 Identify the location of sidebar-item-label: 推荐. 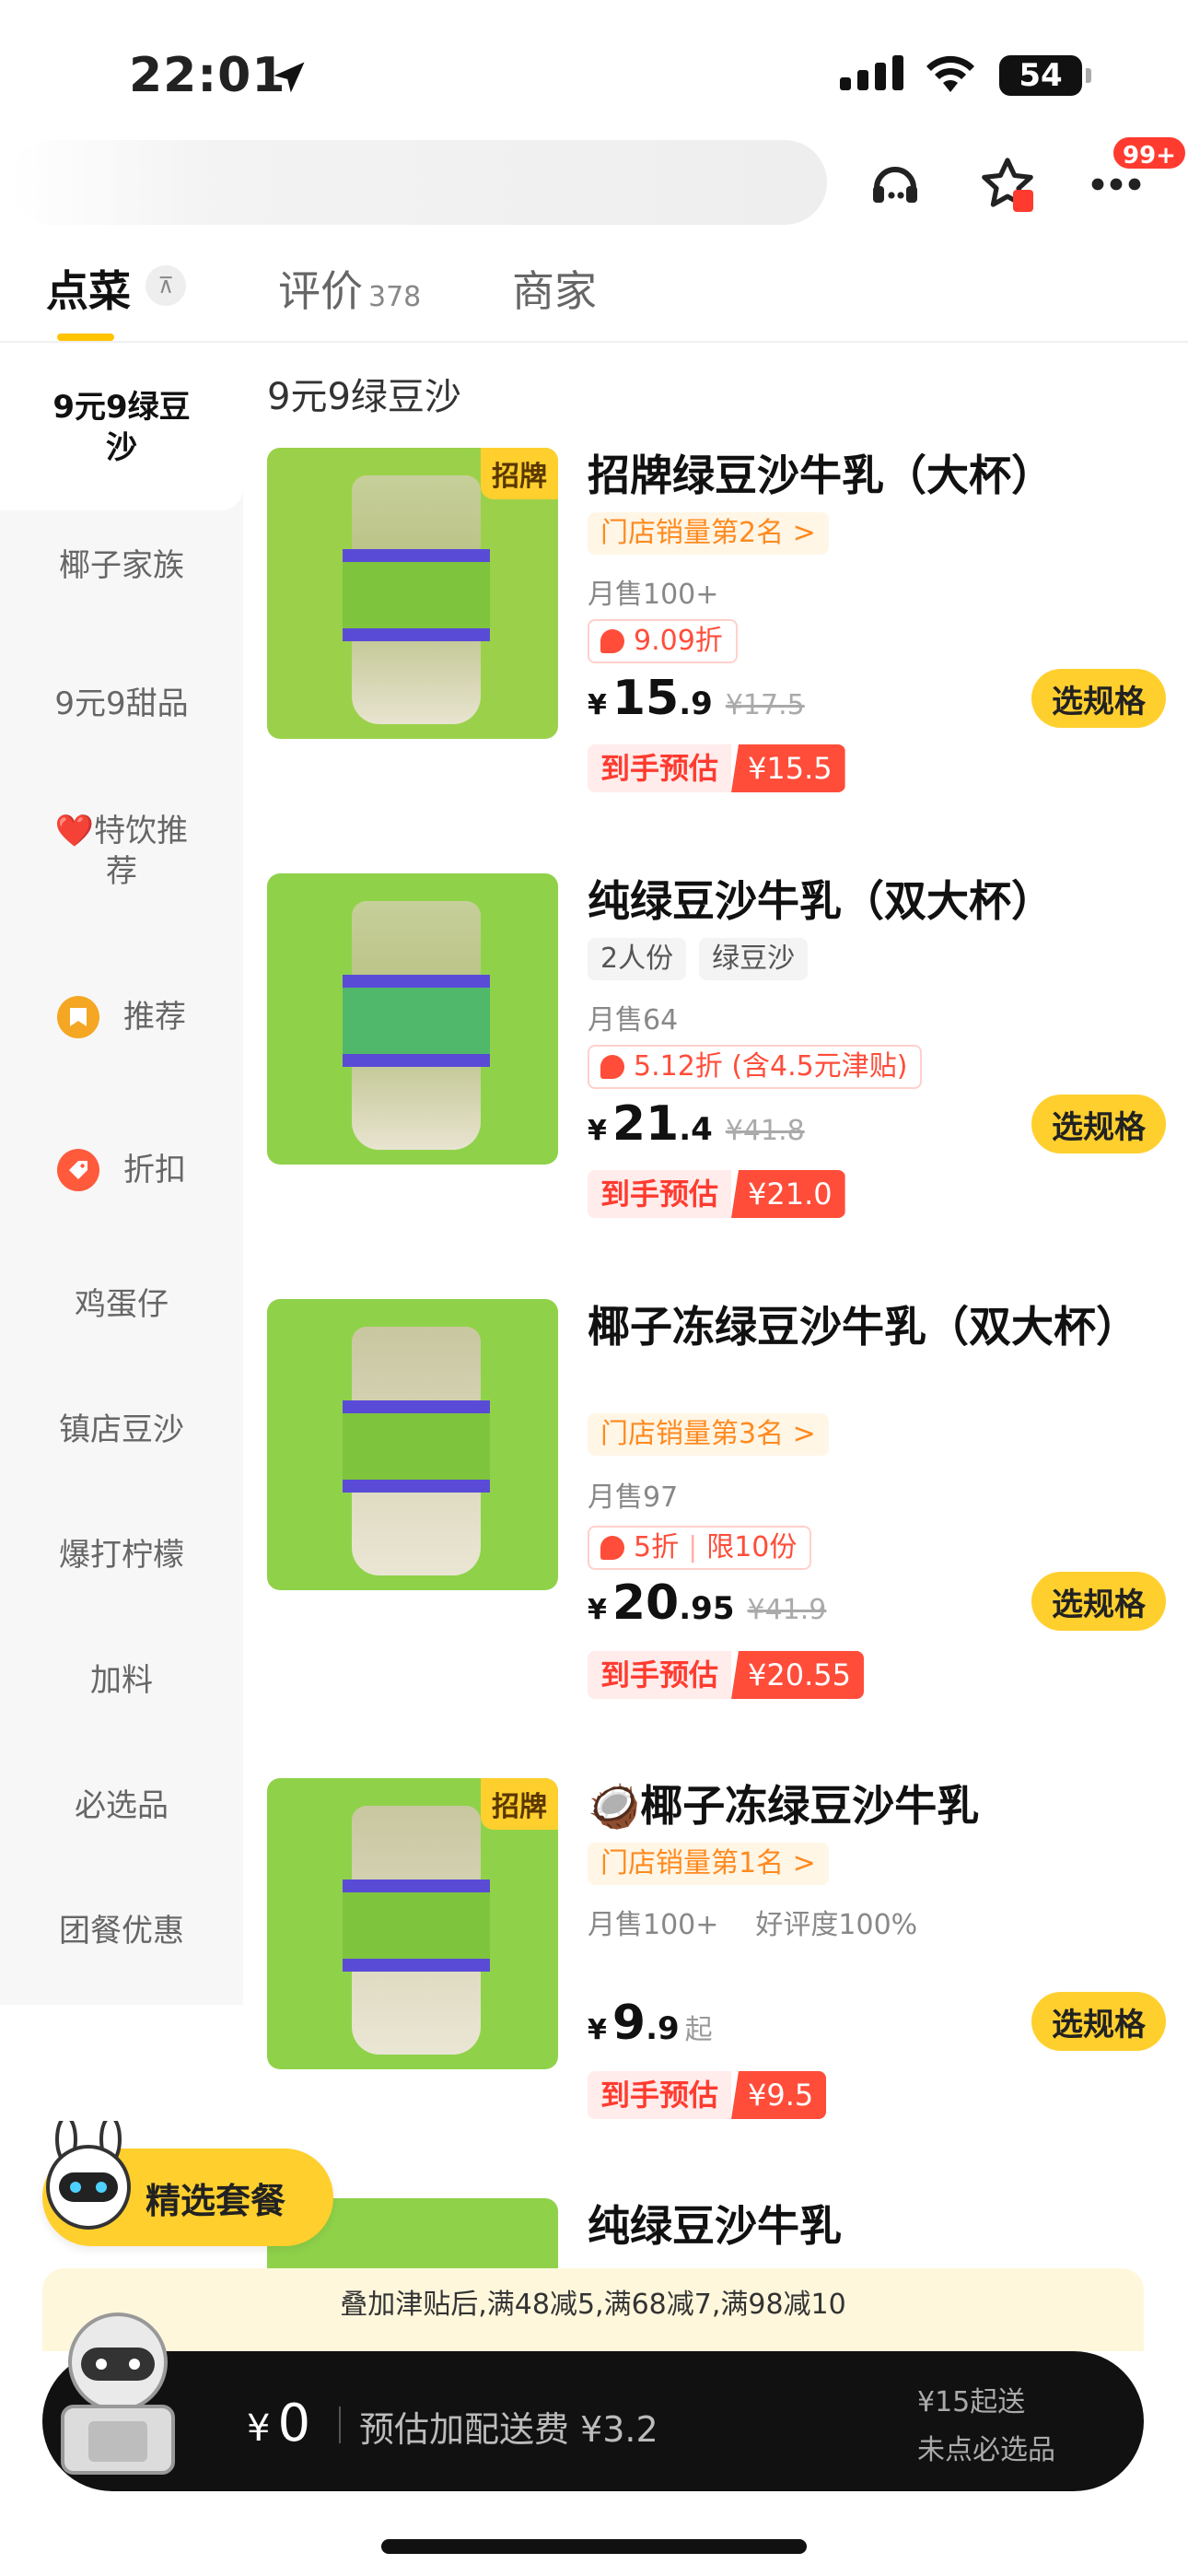
(154, 1018).